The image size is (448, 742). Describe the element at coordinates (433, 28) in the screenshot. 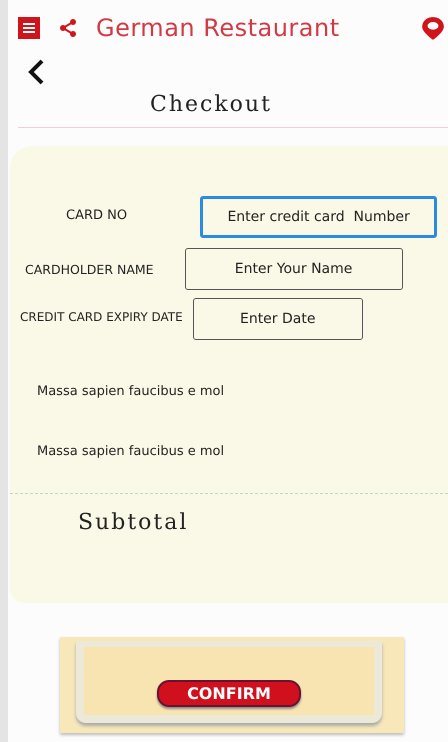

I see `location-pin-icon` at that location.